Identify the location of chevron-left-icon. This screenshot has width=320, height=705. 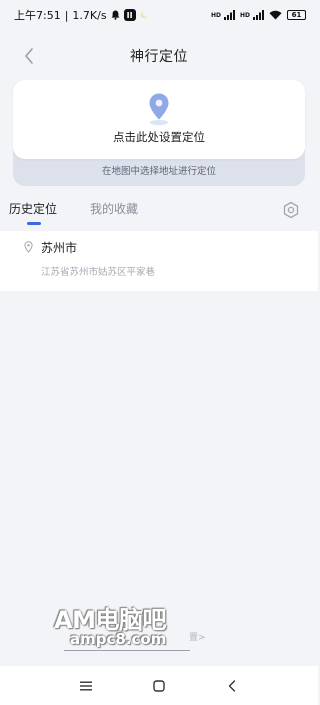
(29, 56).